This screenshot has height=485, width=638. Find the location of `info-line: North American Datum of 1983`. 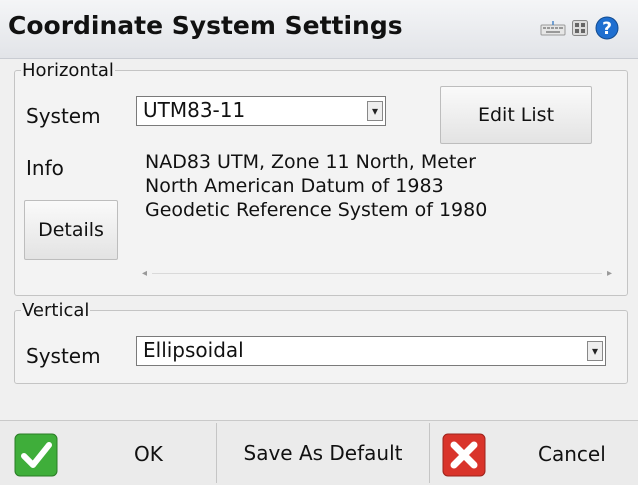

info-line: North American Datum of 1983 is located at coordinates (294, 186).